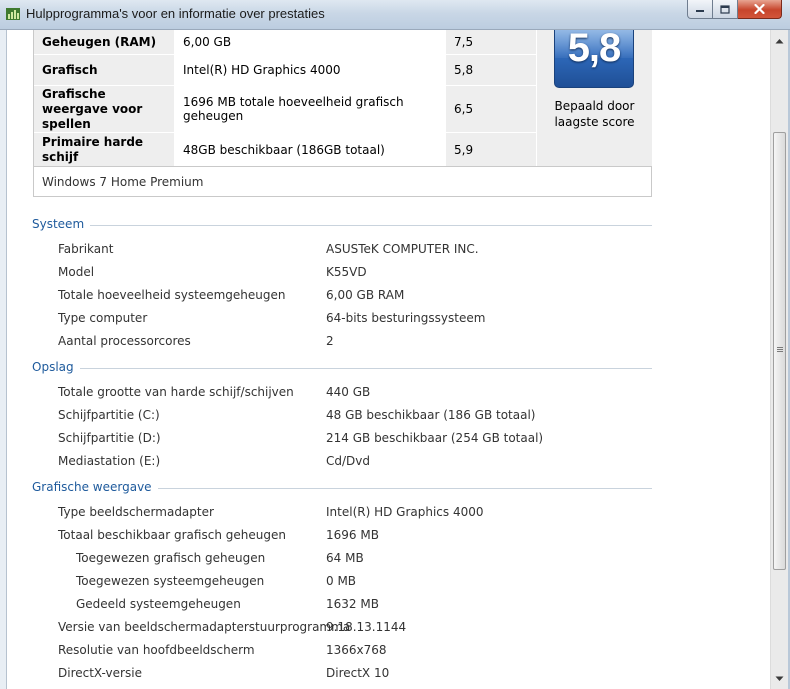 This screenshot has height=689, width=790. Describe the element at coordinates (342, 181) in the screenshot. I see `os-edition: Windows 7 Home Premium` at that location.